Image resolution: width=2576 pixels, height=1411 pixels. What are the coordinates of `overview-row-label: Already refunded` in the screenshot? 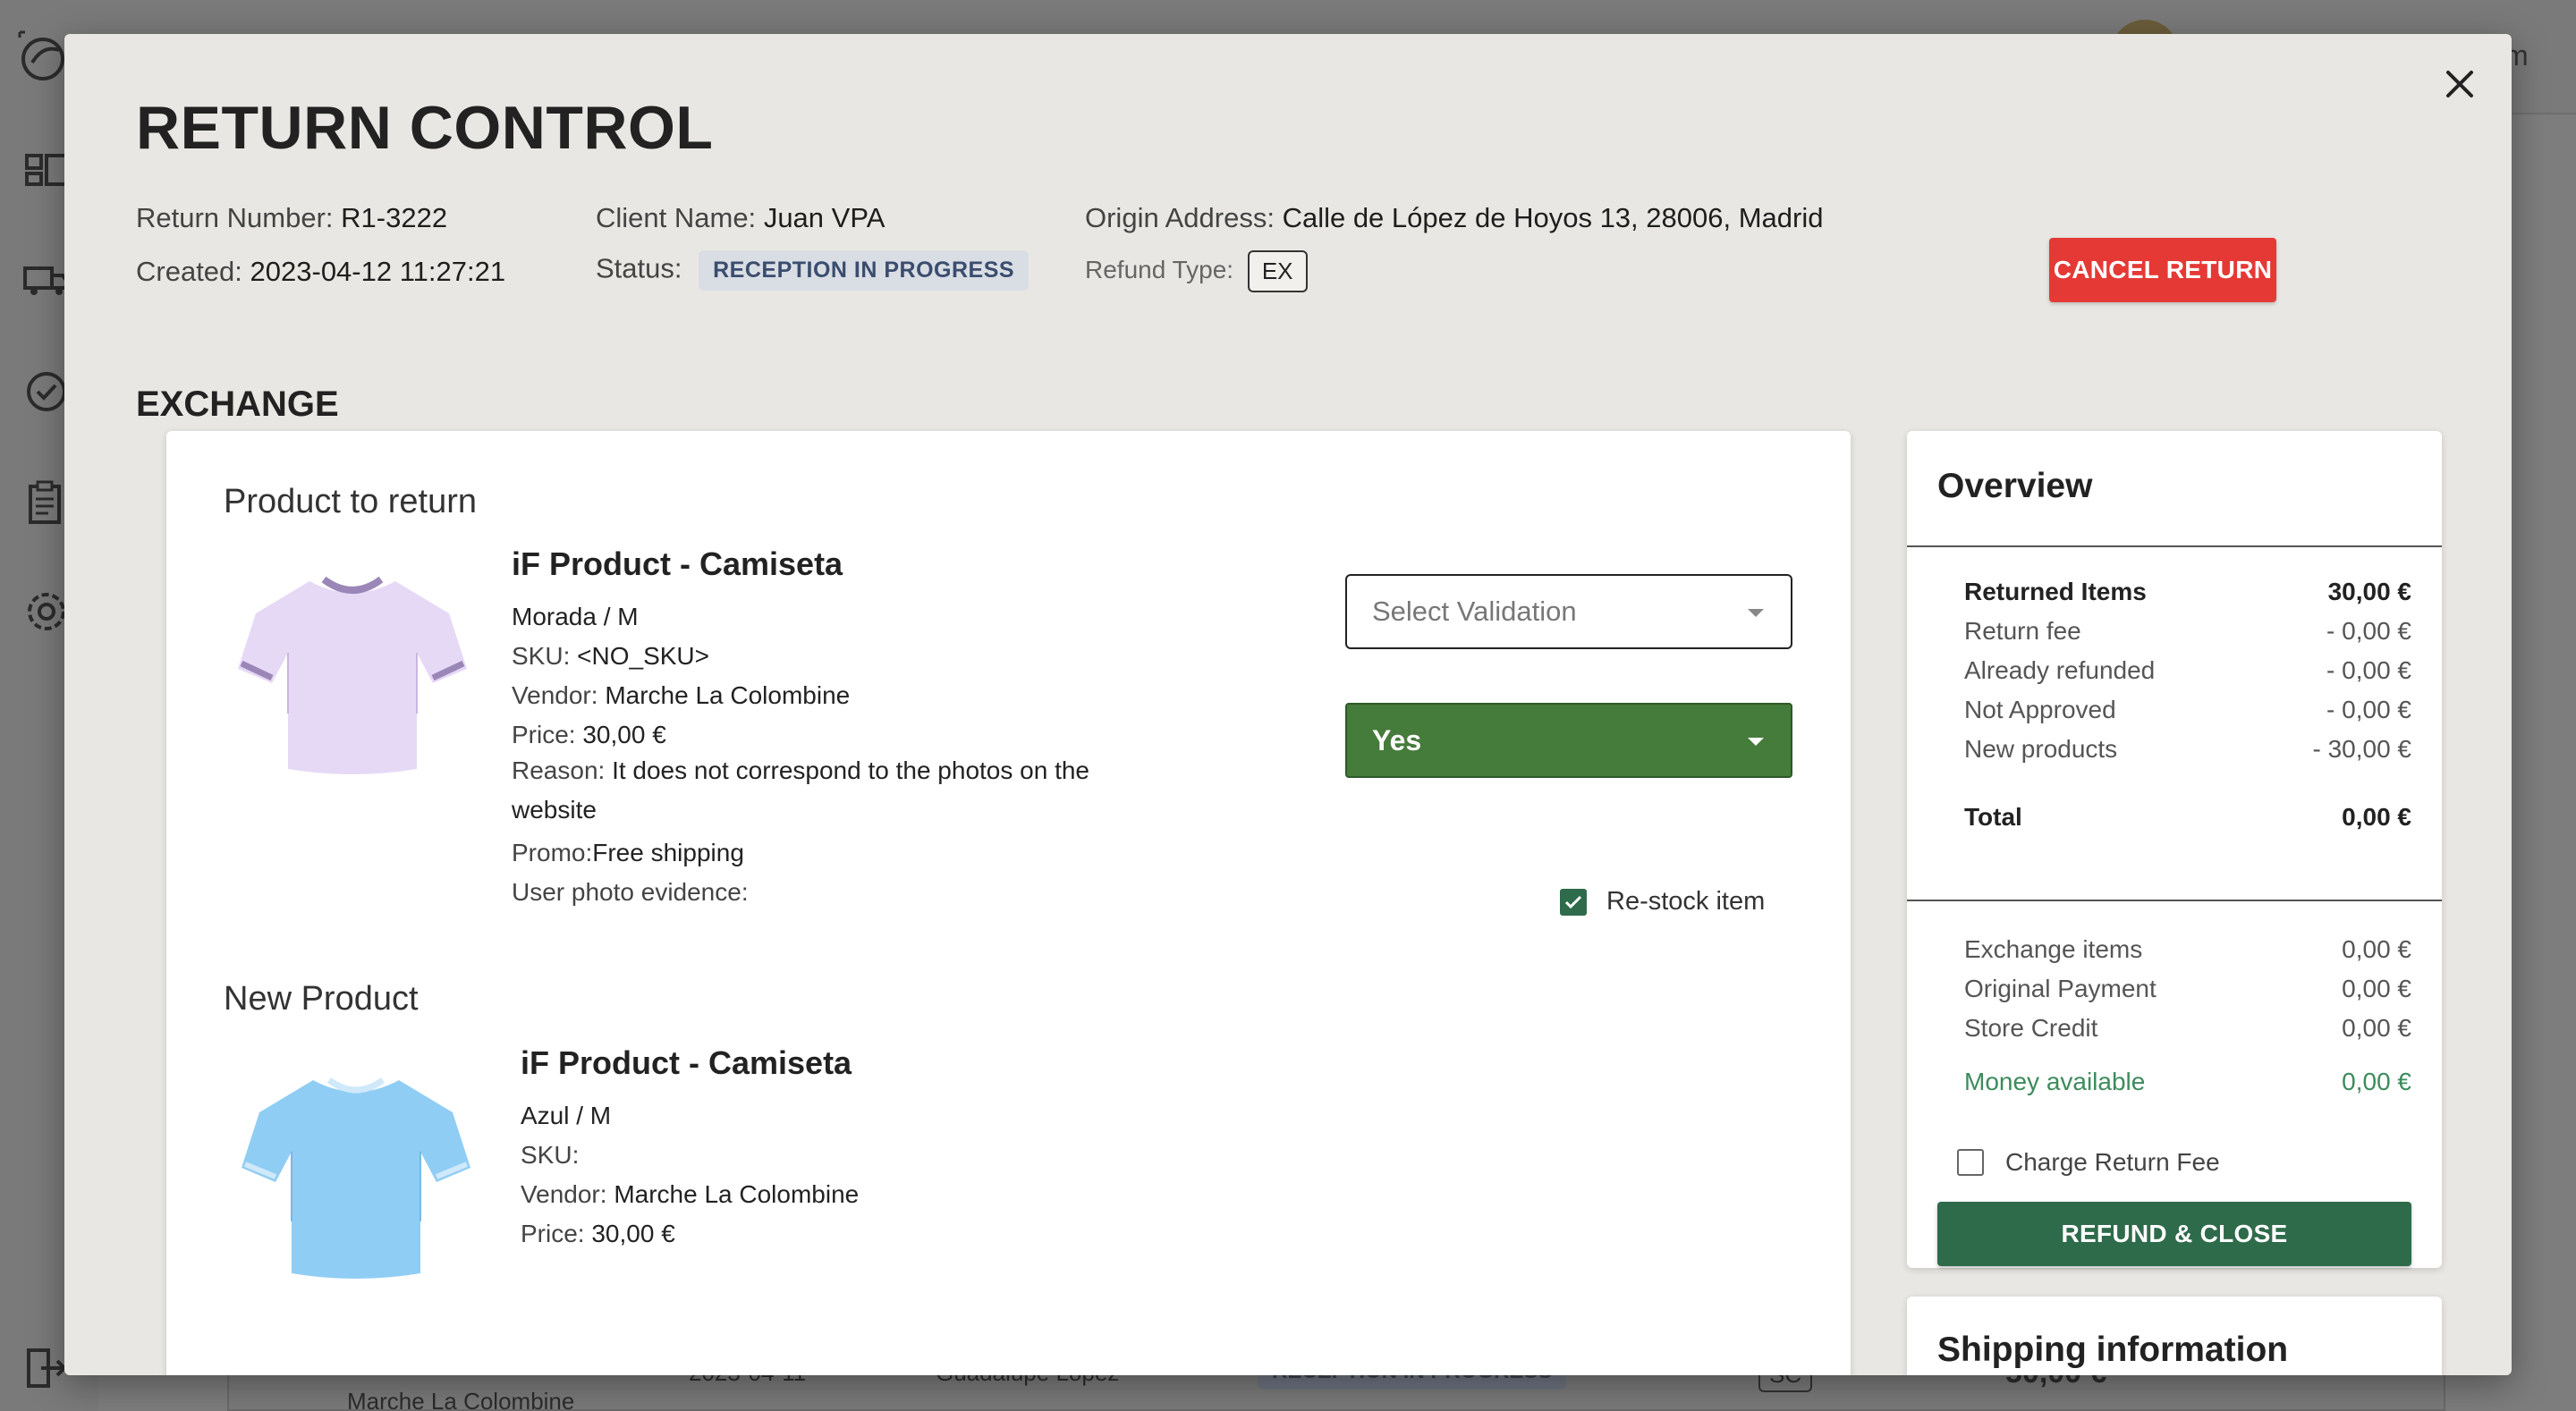 It's located at (2060, 670).